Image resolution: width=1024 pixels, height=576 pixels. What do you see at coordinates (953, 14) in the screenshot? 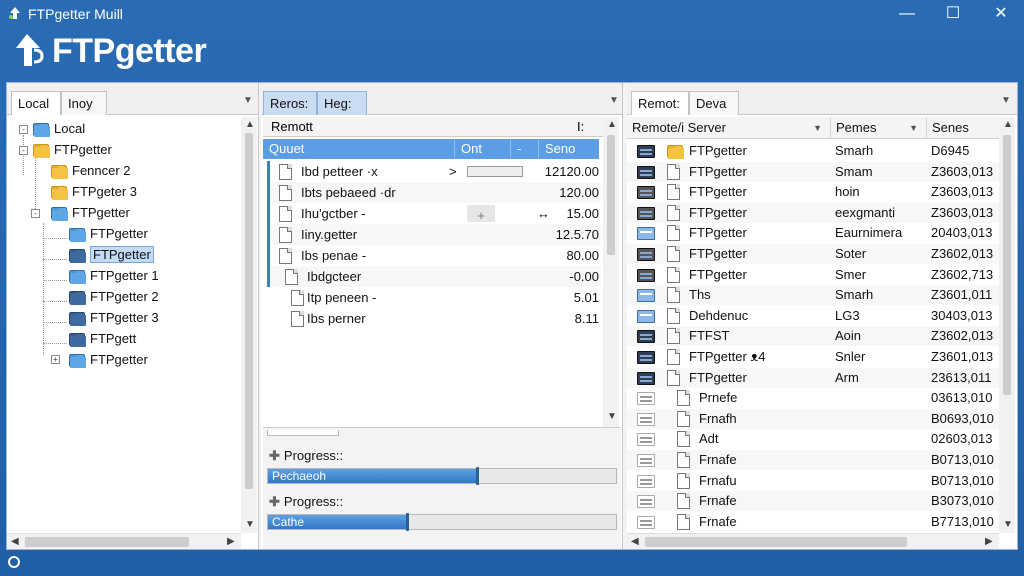
I see `maximize-button: ☐` at bounding box center [953, 14].